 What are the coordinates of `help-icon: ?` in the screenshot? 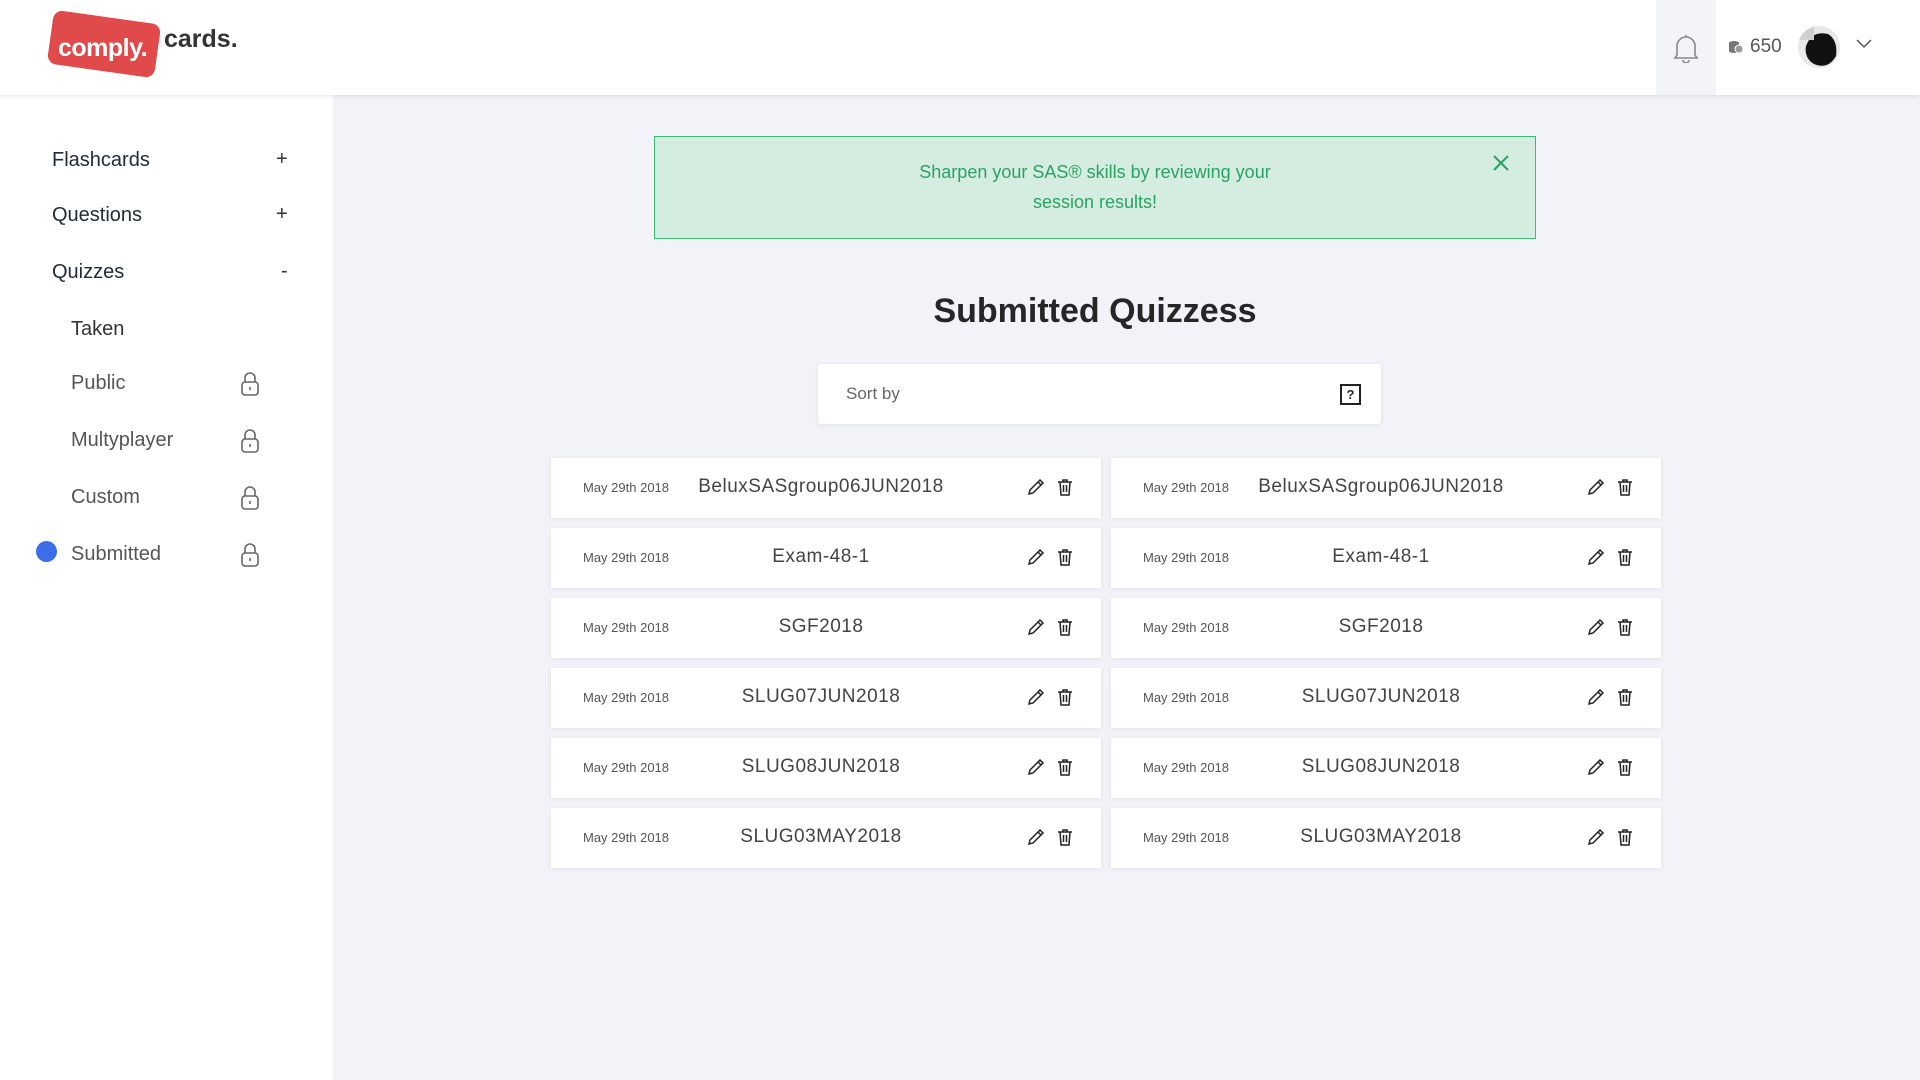 It's located at (1350, 394).